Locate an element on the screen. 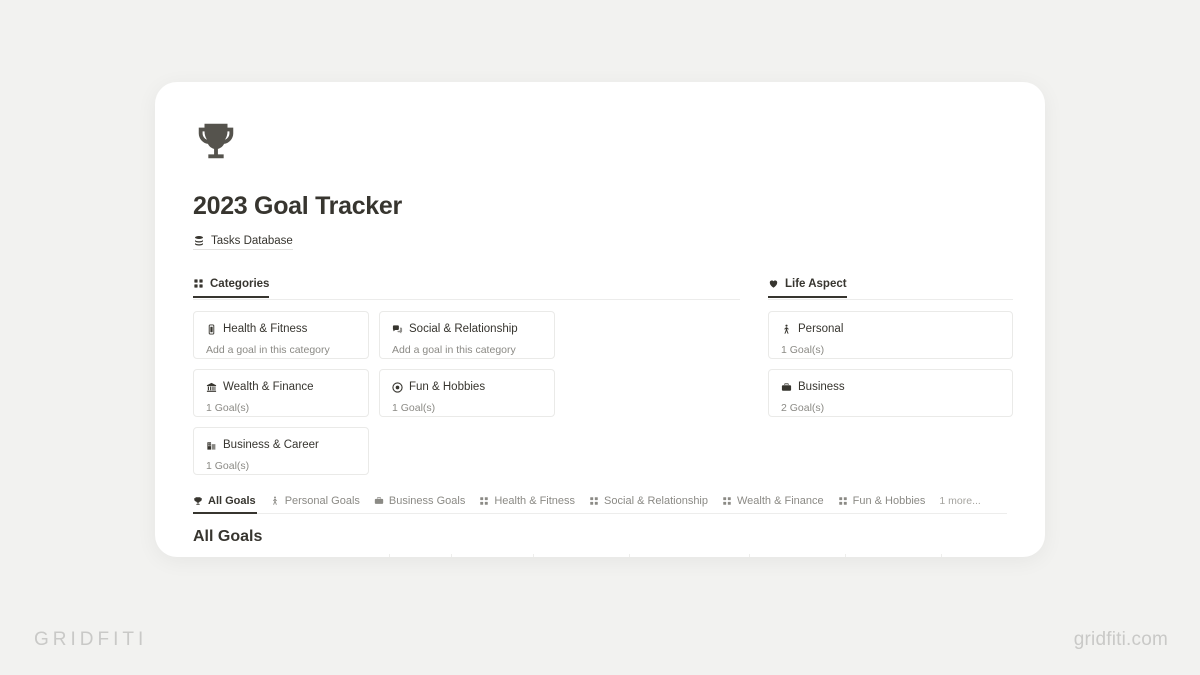 This screenshot has height=675, width=1200. category-card-business-career: Business & Career 1 Goal(s) is located at coordinates (281, 451).